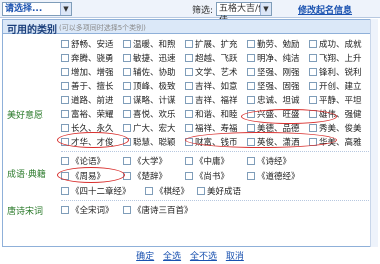  Describe the element at coordinates (219, 191) in the screenshot. I see `option-item: 美好成语` at that location.